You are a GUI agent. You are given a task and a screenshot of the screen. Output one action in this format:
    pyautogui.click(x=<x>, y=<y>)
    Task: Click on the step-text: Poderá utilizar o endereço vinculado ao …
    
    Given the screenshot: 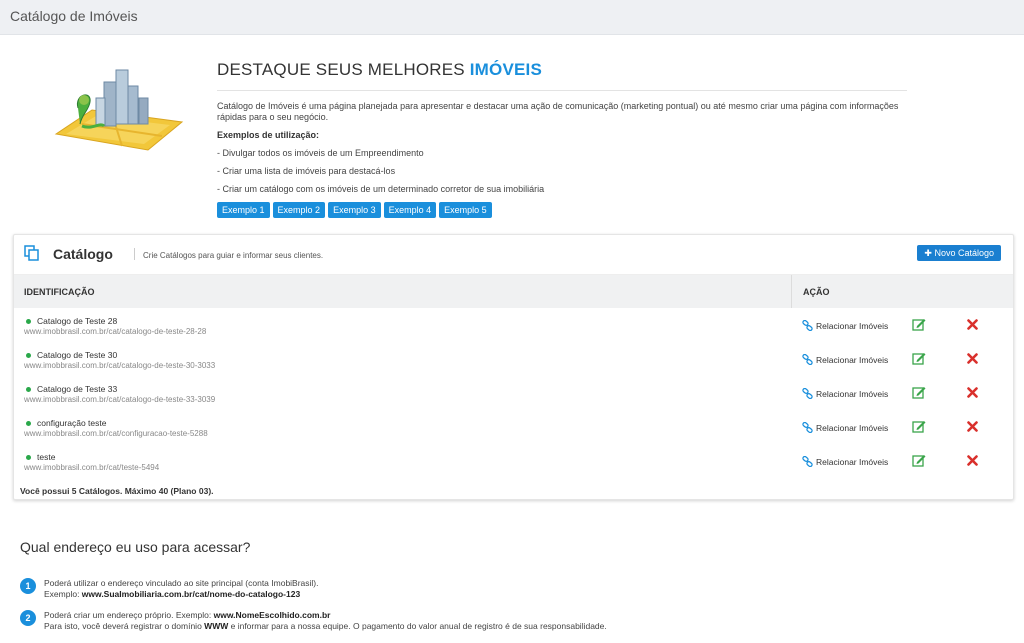 What is the action you would take?
    pyautogui.click(x=181, y=588)
    